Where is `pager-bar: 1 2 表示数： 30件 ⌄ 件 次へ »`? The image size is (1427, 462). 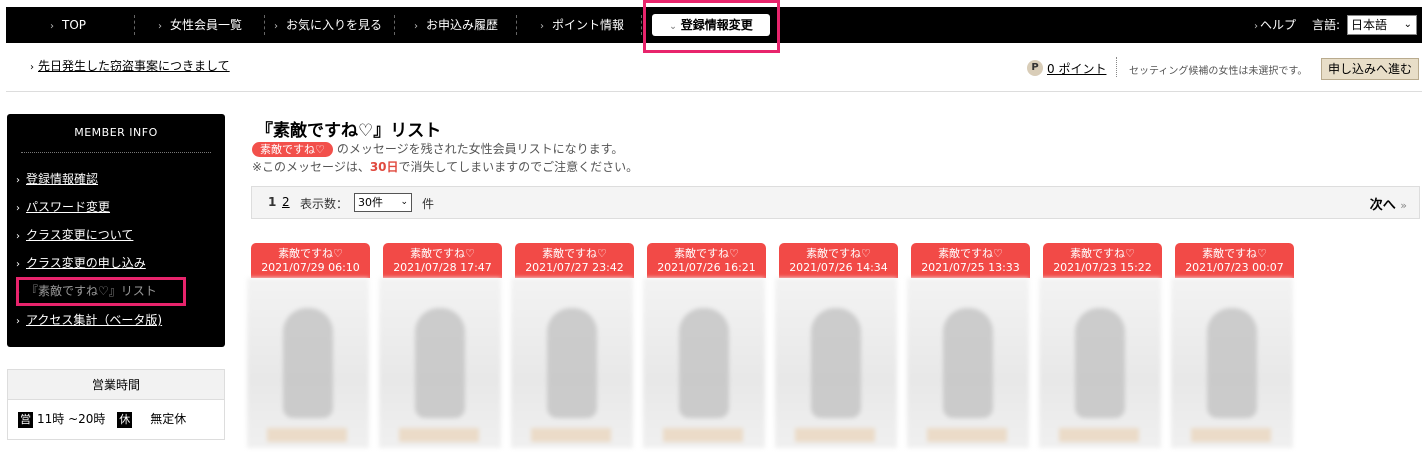 pager-bar: 1 2 表示数： 30件 ⌄ 件 次へ » is located at coordinates (835, 202).